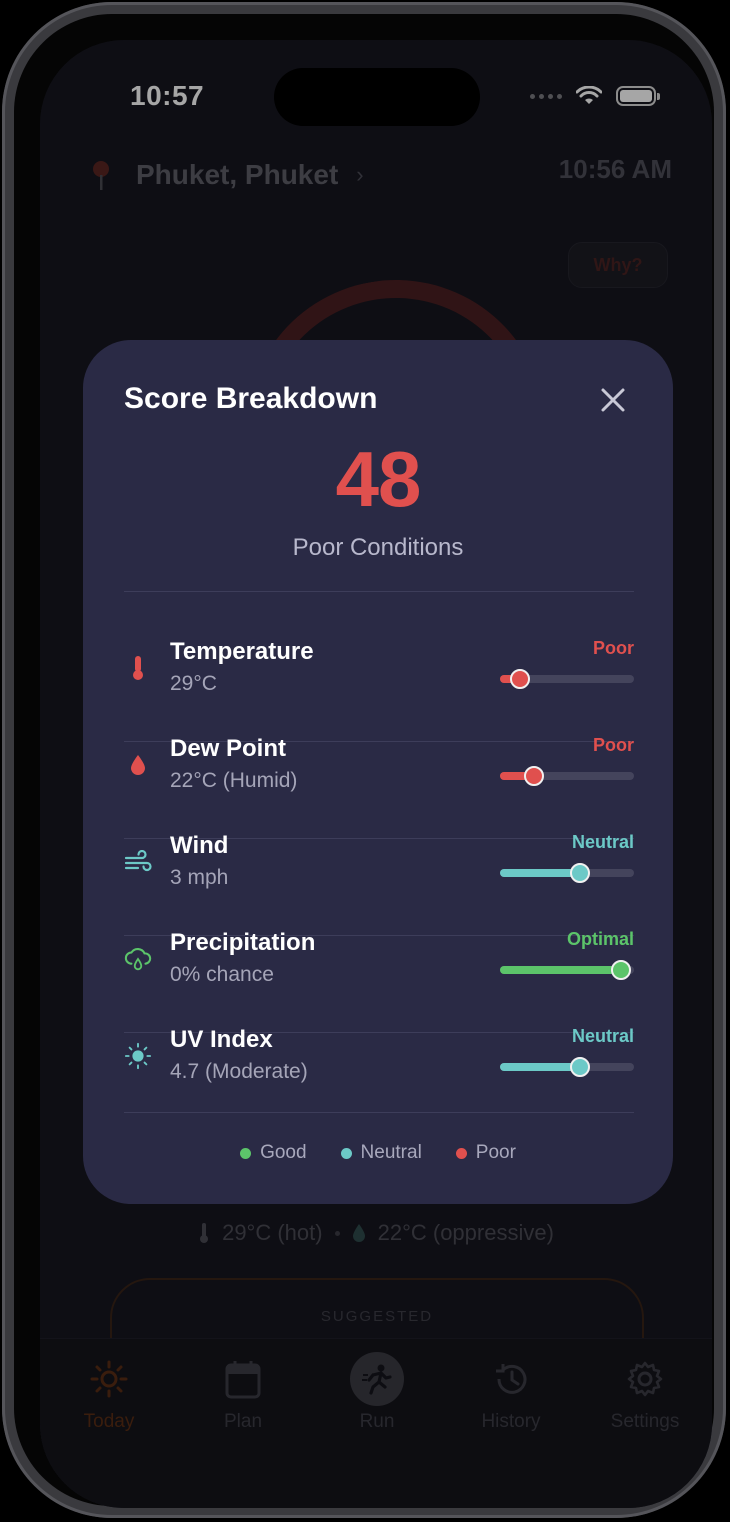  What do you see at coordinates (199, 877) in the screenshot?
I see `factor-value: 3 mph` at bounding box center [199, 877].